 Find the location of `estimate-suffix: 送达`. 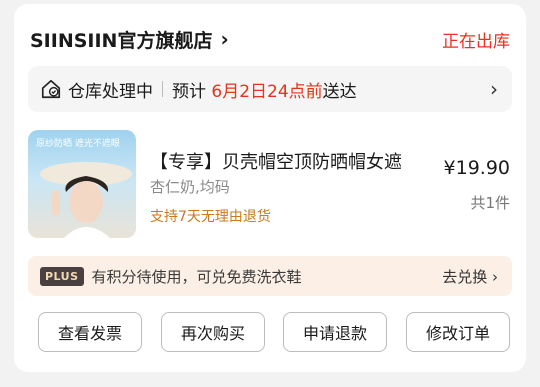

estimate-suffix: 送达 is located at coordinates (339, 91).